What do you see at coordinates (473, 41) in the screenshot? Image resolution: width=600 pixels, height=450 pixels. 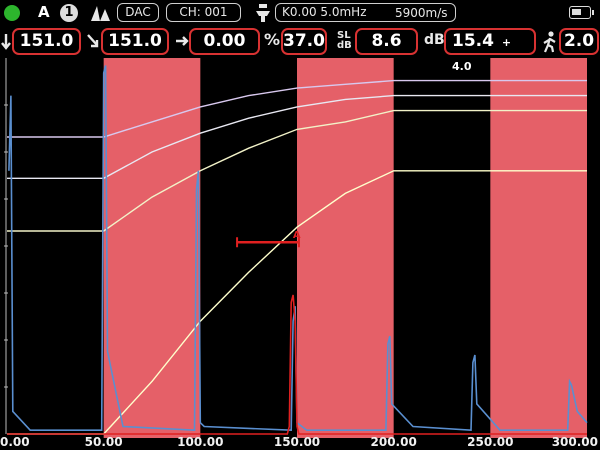 I see `gain-reading: 15.4` at bounding box center [473, 41].